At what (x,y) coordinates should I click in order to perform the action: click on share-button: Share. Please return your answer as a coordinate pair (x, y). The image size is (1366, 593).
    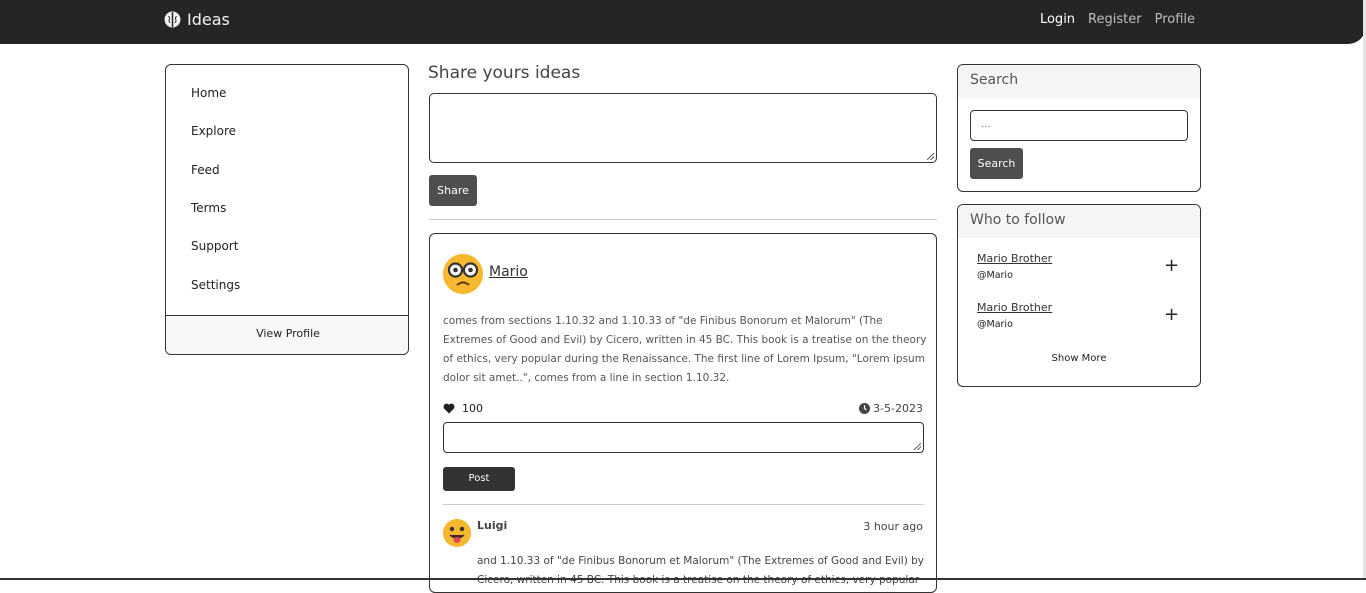
    Looking at the image, I should click on (453, 190).